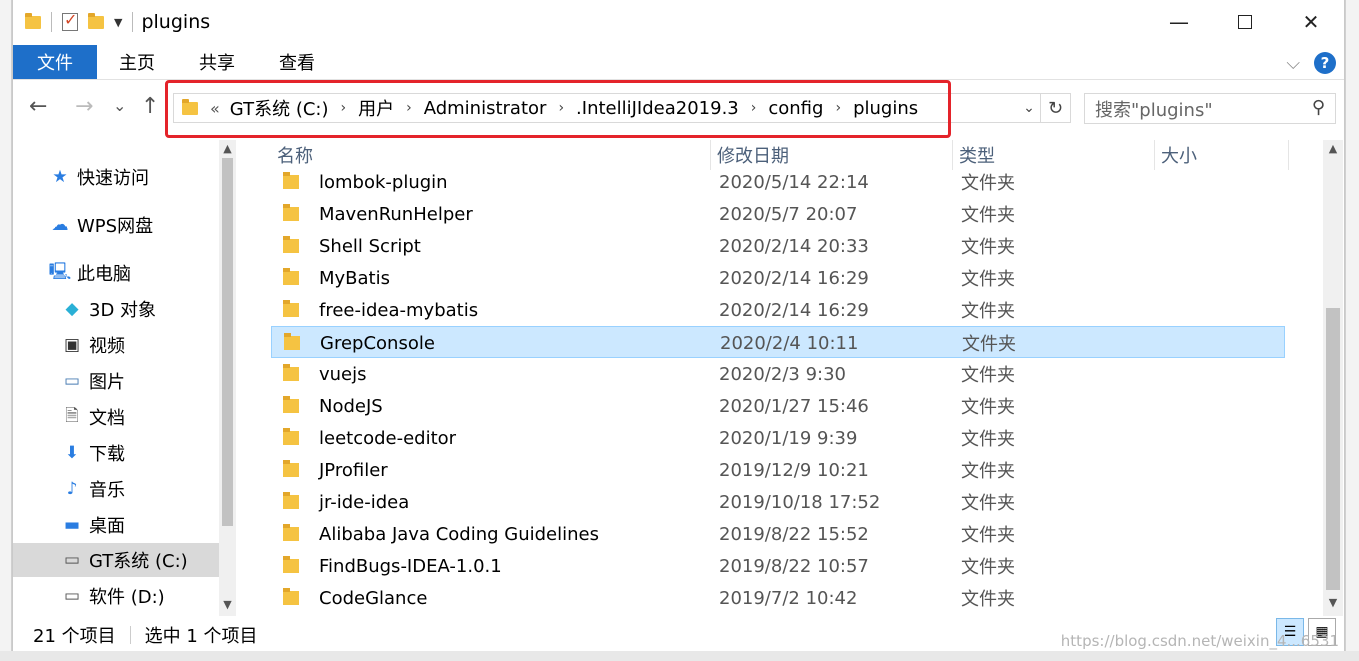 Image resolution: width=1359 pixels, height=661 pixels. I want to click on tab-home: 主页, so click(137, 62).